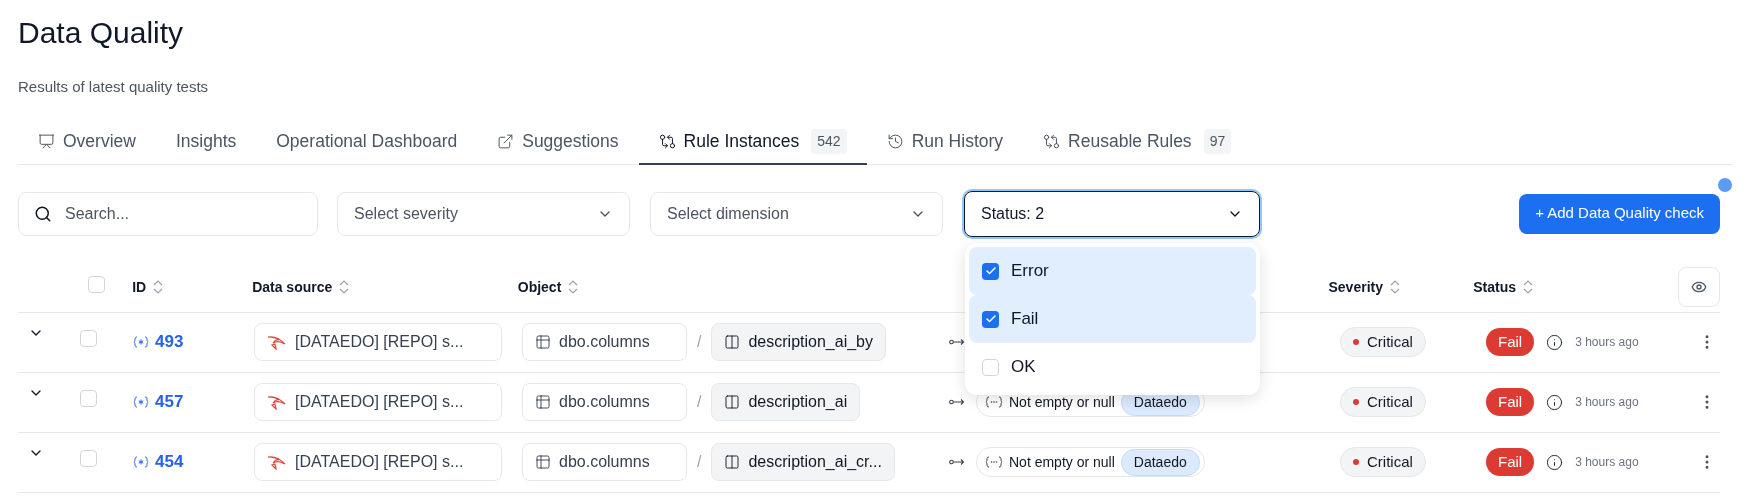  What do you see at coordinates (139, 287) in the screenshot?
I see `column-header: ID` at bounding box center [139, 287].